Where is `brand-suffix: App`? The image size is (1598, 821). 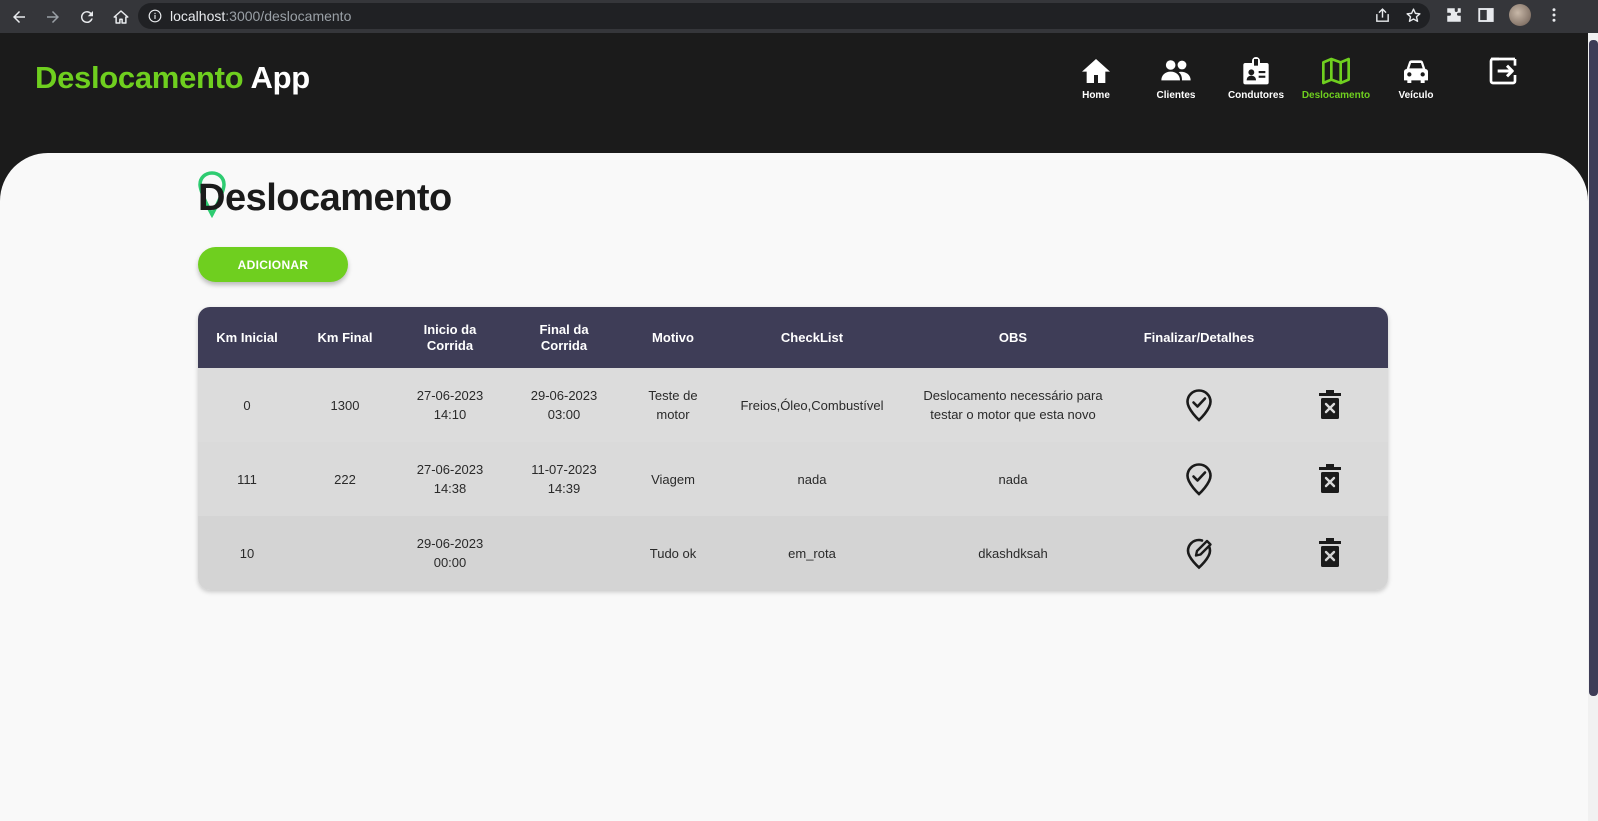 brand-suffix: App is located at coordinates (280, 77).